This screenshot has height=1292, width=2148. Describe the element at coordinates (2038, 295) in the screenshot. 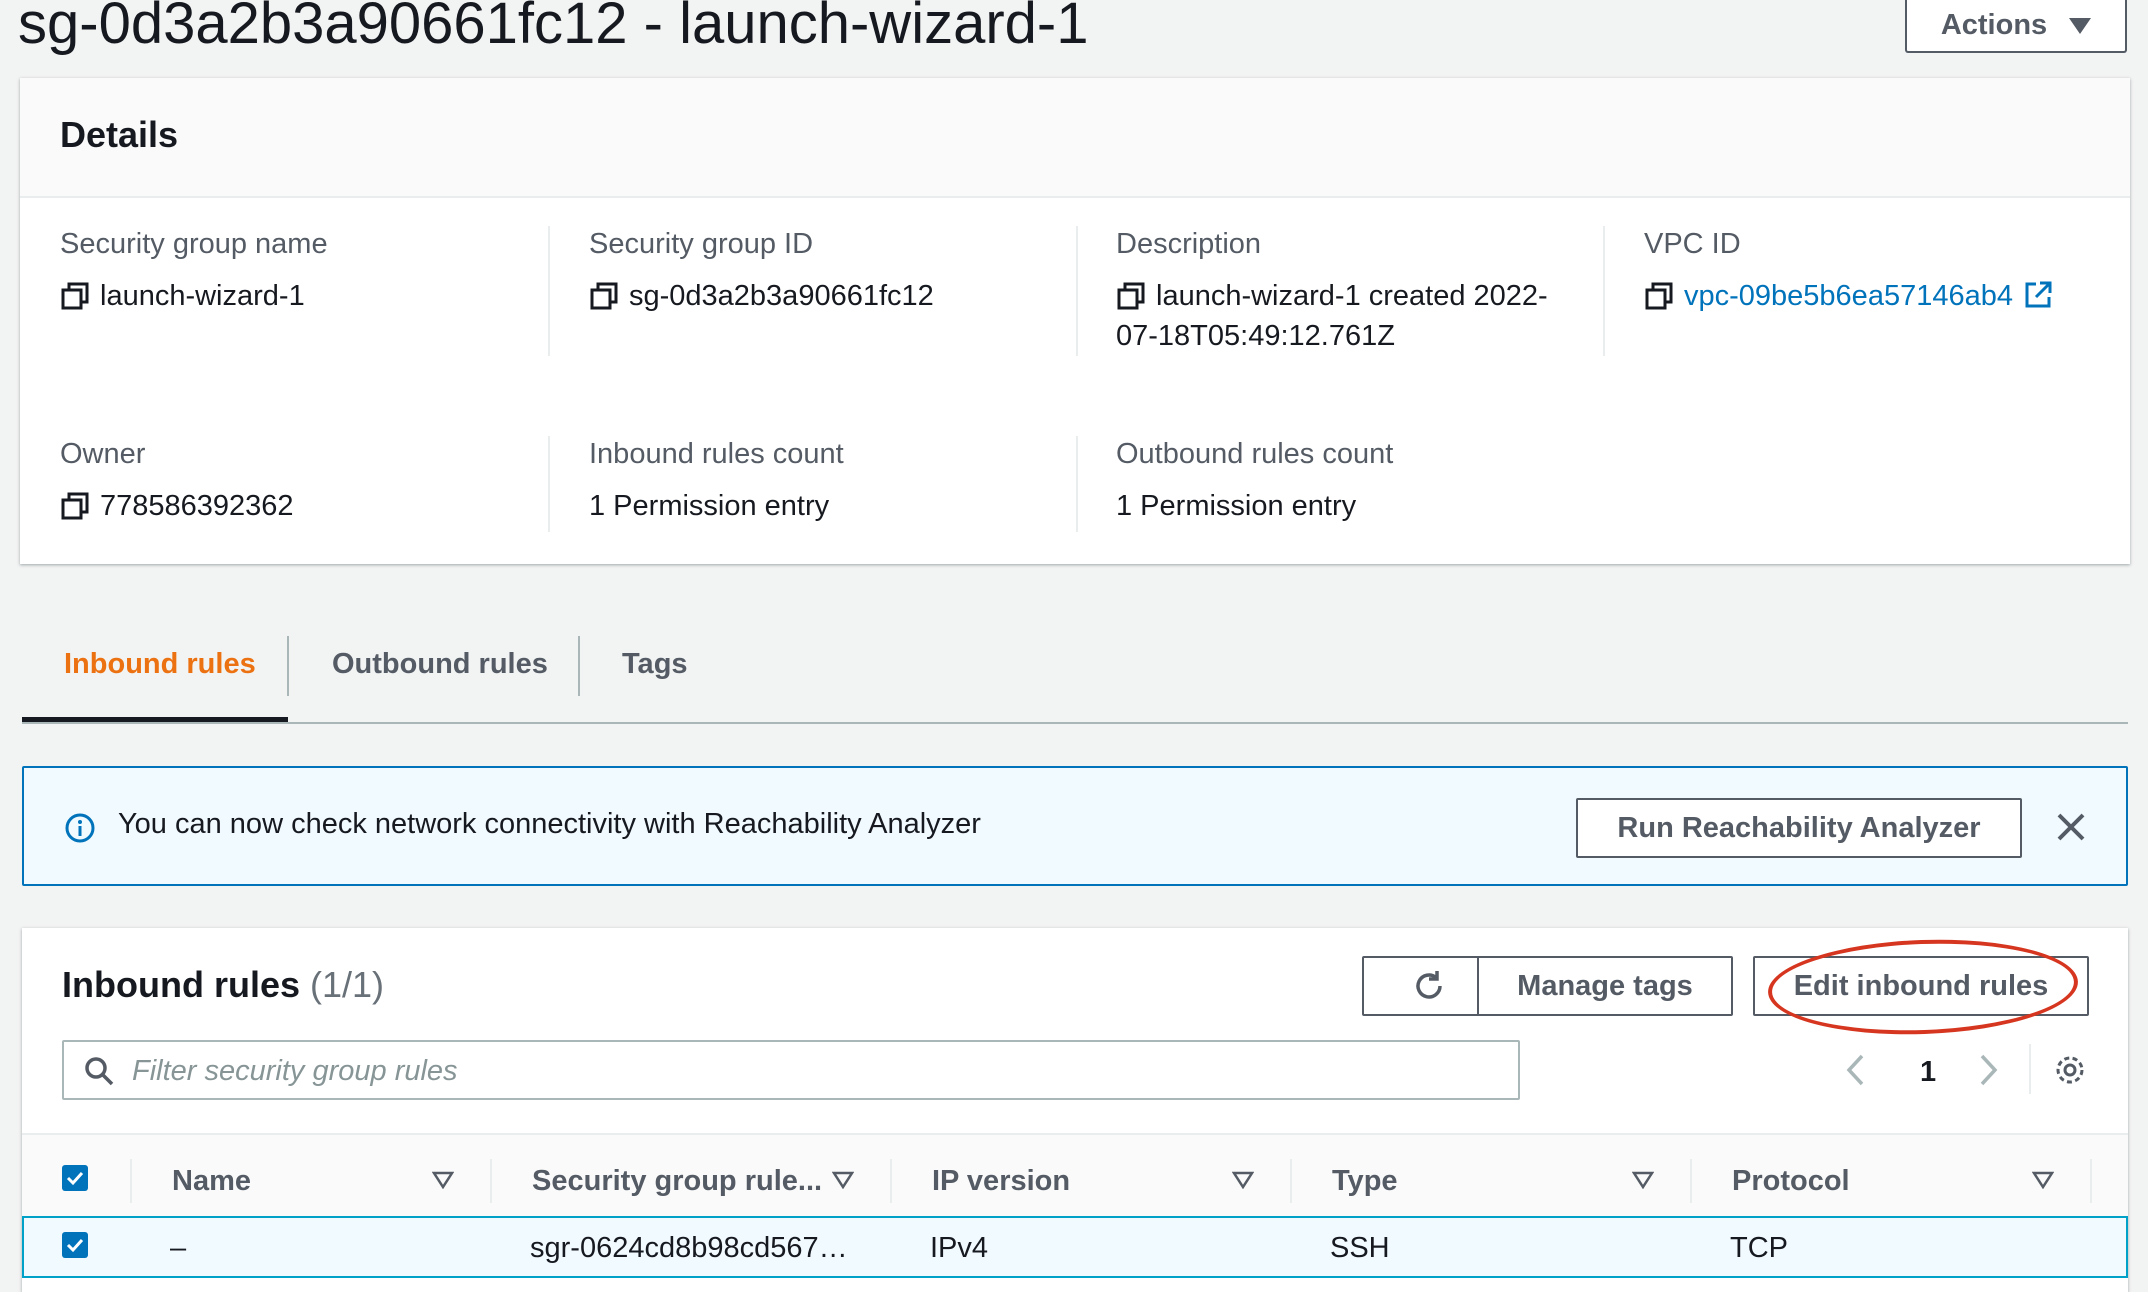

I see `external-link-icon` at that location.